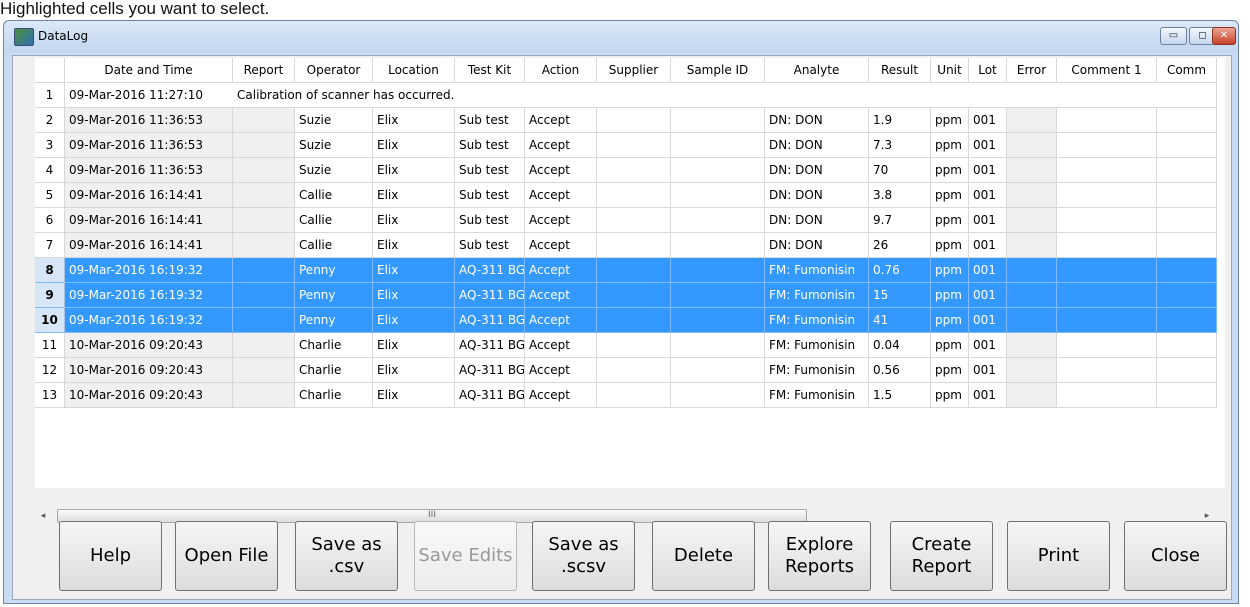  I want to click on table-cell: 3.8, so click(900, 195).